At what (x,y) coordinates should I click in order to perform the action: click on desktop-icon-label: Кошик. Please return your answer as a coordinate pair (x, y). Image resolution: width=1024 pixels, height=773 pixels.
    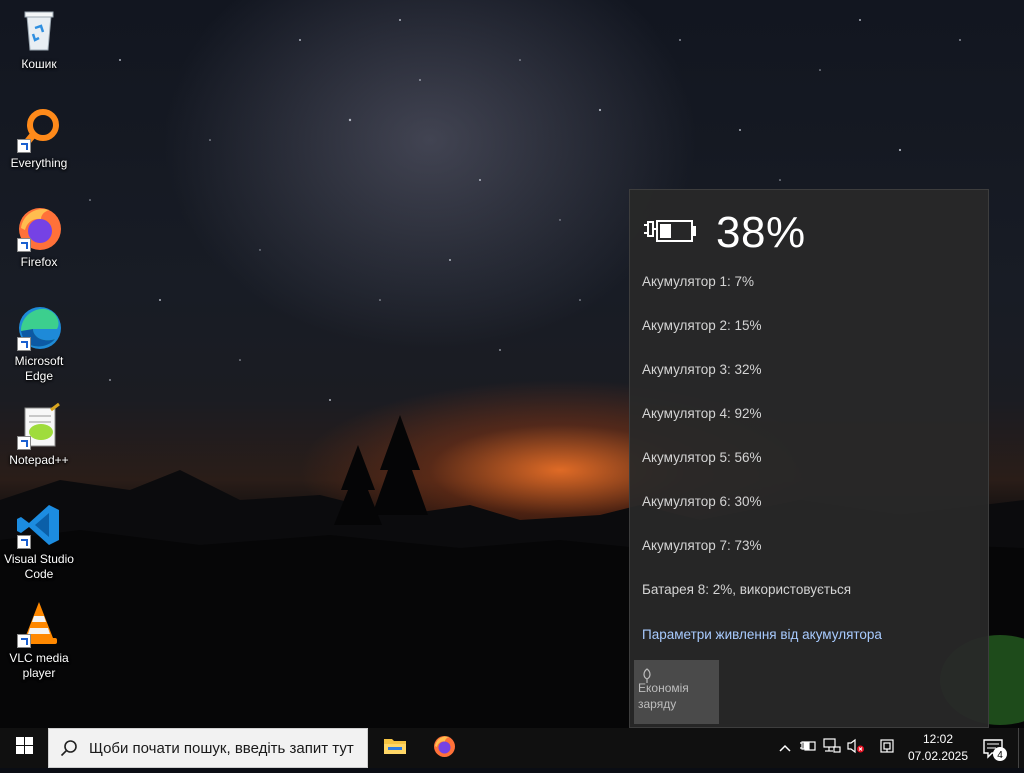
    Looking at the image, I should click on (39, 64).